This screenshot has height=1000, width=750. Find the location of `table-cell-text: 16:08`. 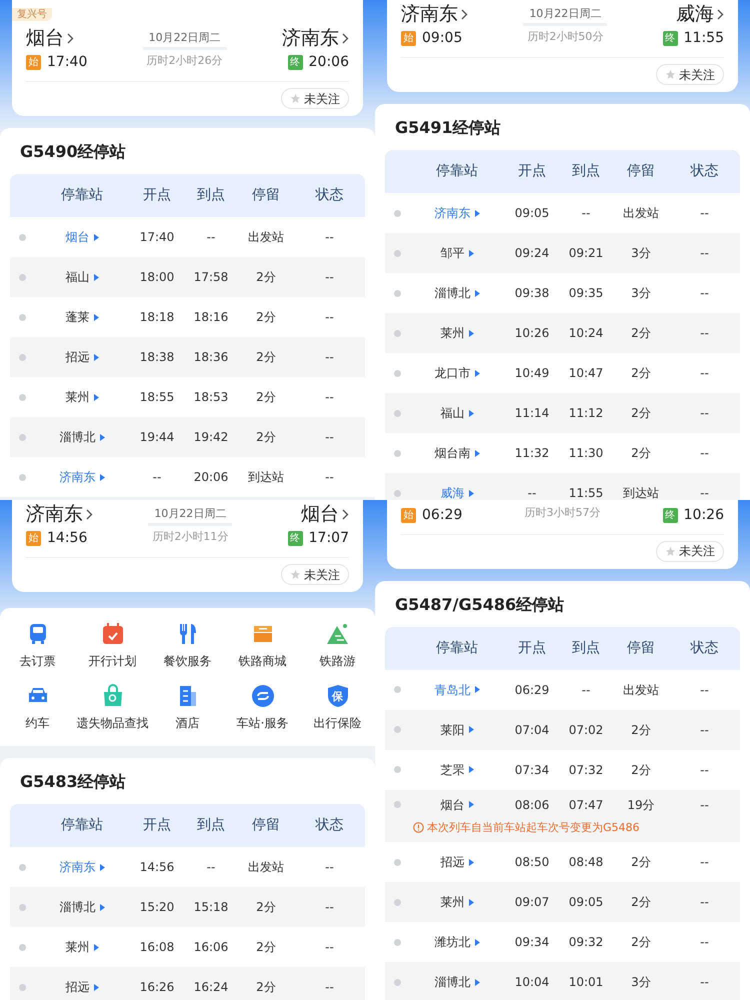

table-cell-text: 16:08 is located at coordinates (157, 947).